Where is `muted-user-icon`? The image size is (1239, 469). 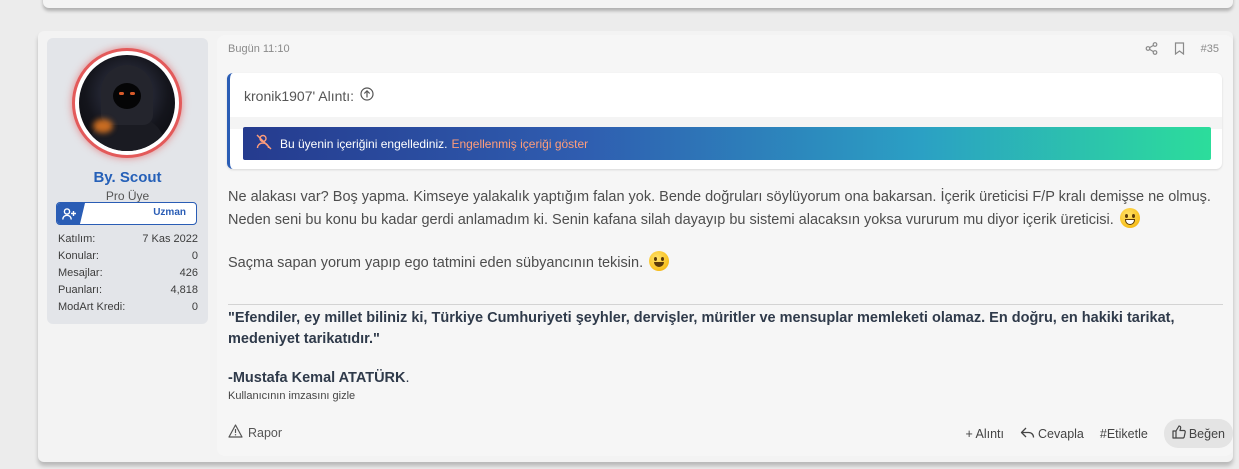
muted-user-icon is located at coordinates (267, 143).